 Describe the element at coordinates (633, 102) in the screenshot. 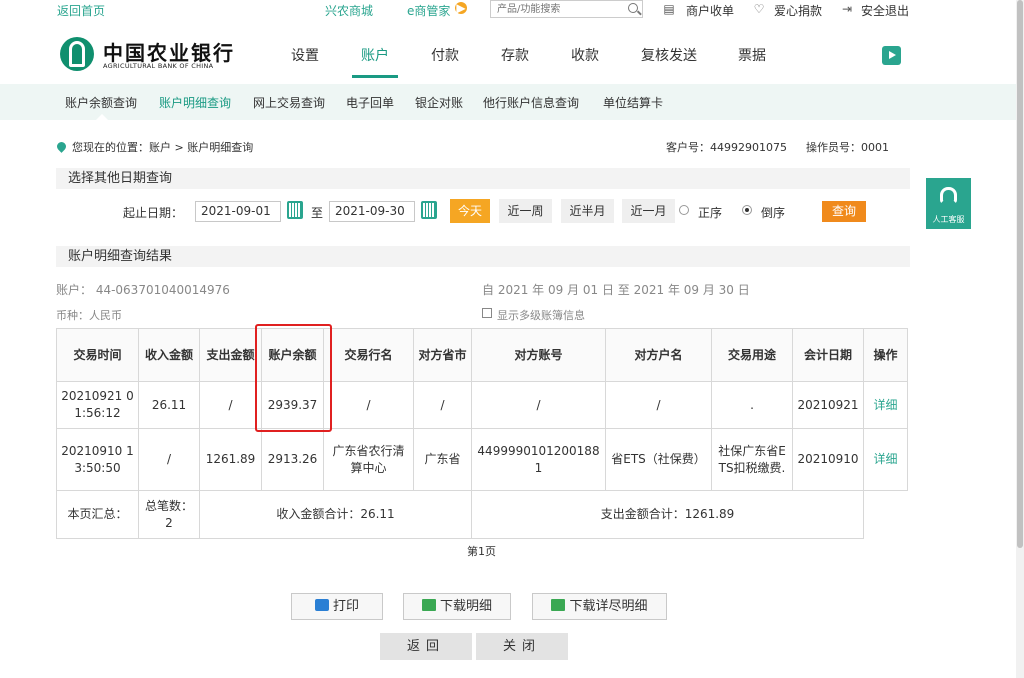

I see `subnav-settlement-card: 单位结算卡` at that location.